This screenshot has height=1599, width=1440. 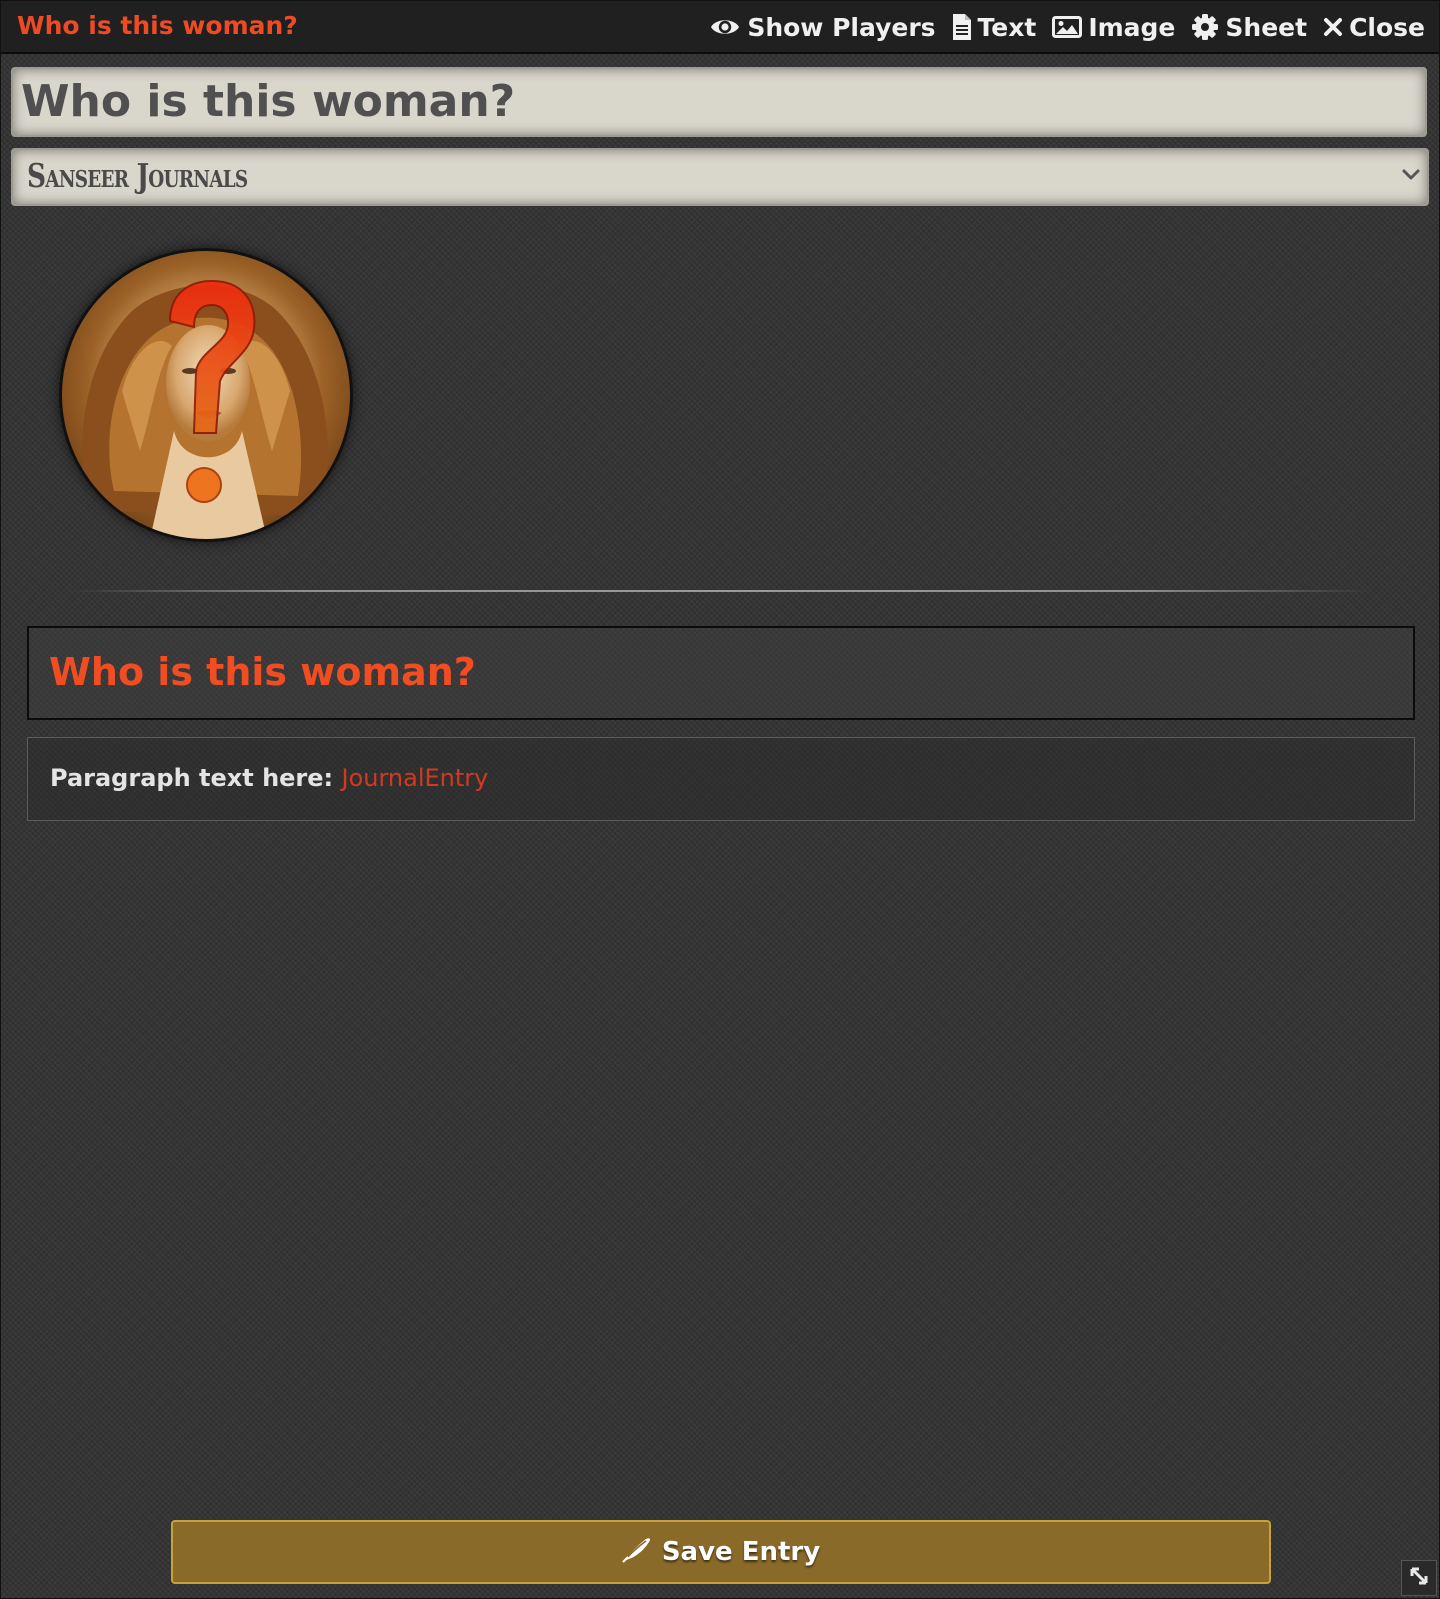 I want to click on content-heading-block: Who is this woman?, so click(x=721, y=673).